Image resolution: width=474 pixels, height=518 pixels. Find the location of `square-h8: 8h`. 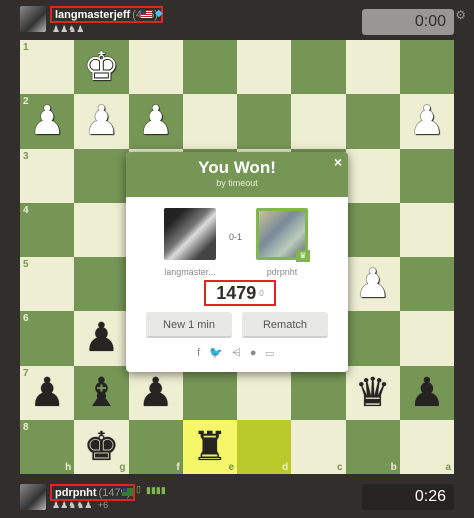

square-h8: 8h is located at coordinates (47, 446).